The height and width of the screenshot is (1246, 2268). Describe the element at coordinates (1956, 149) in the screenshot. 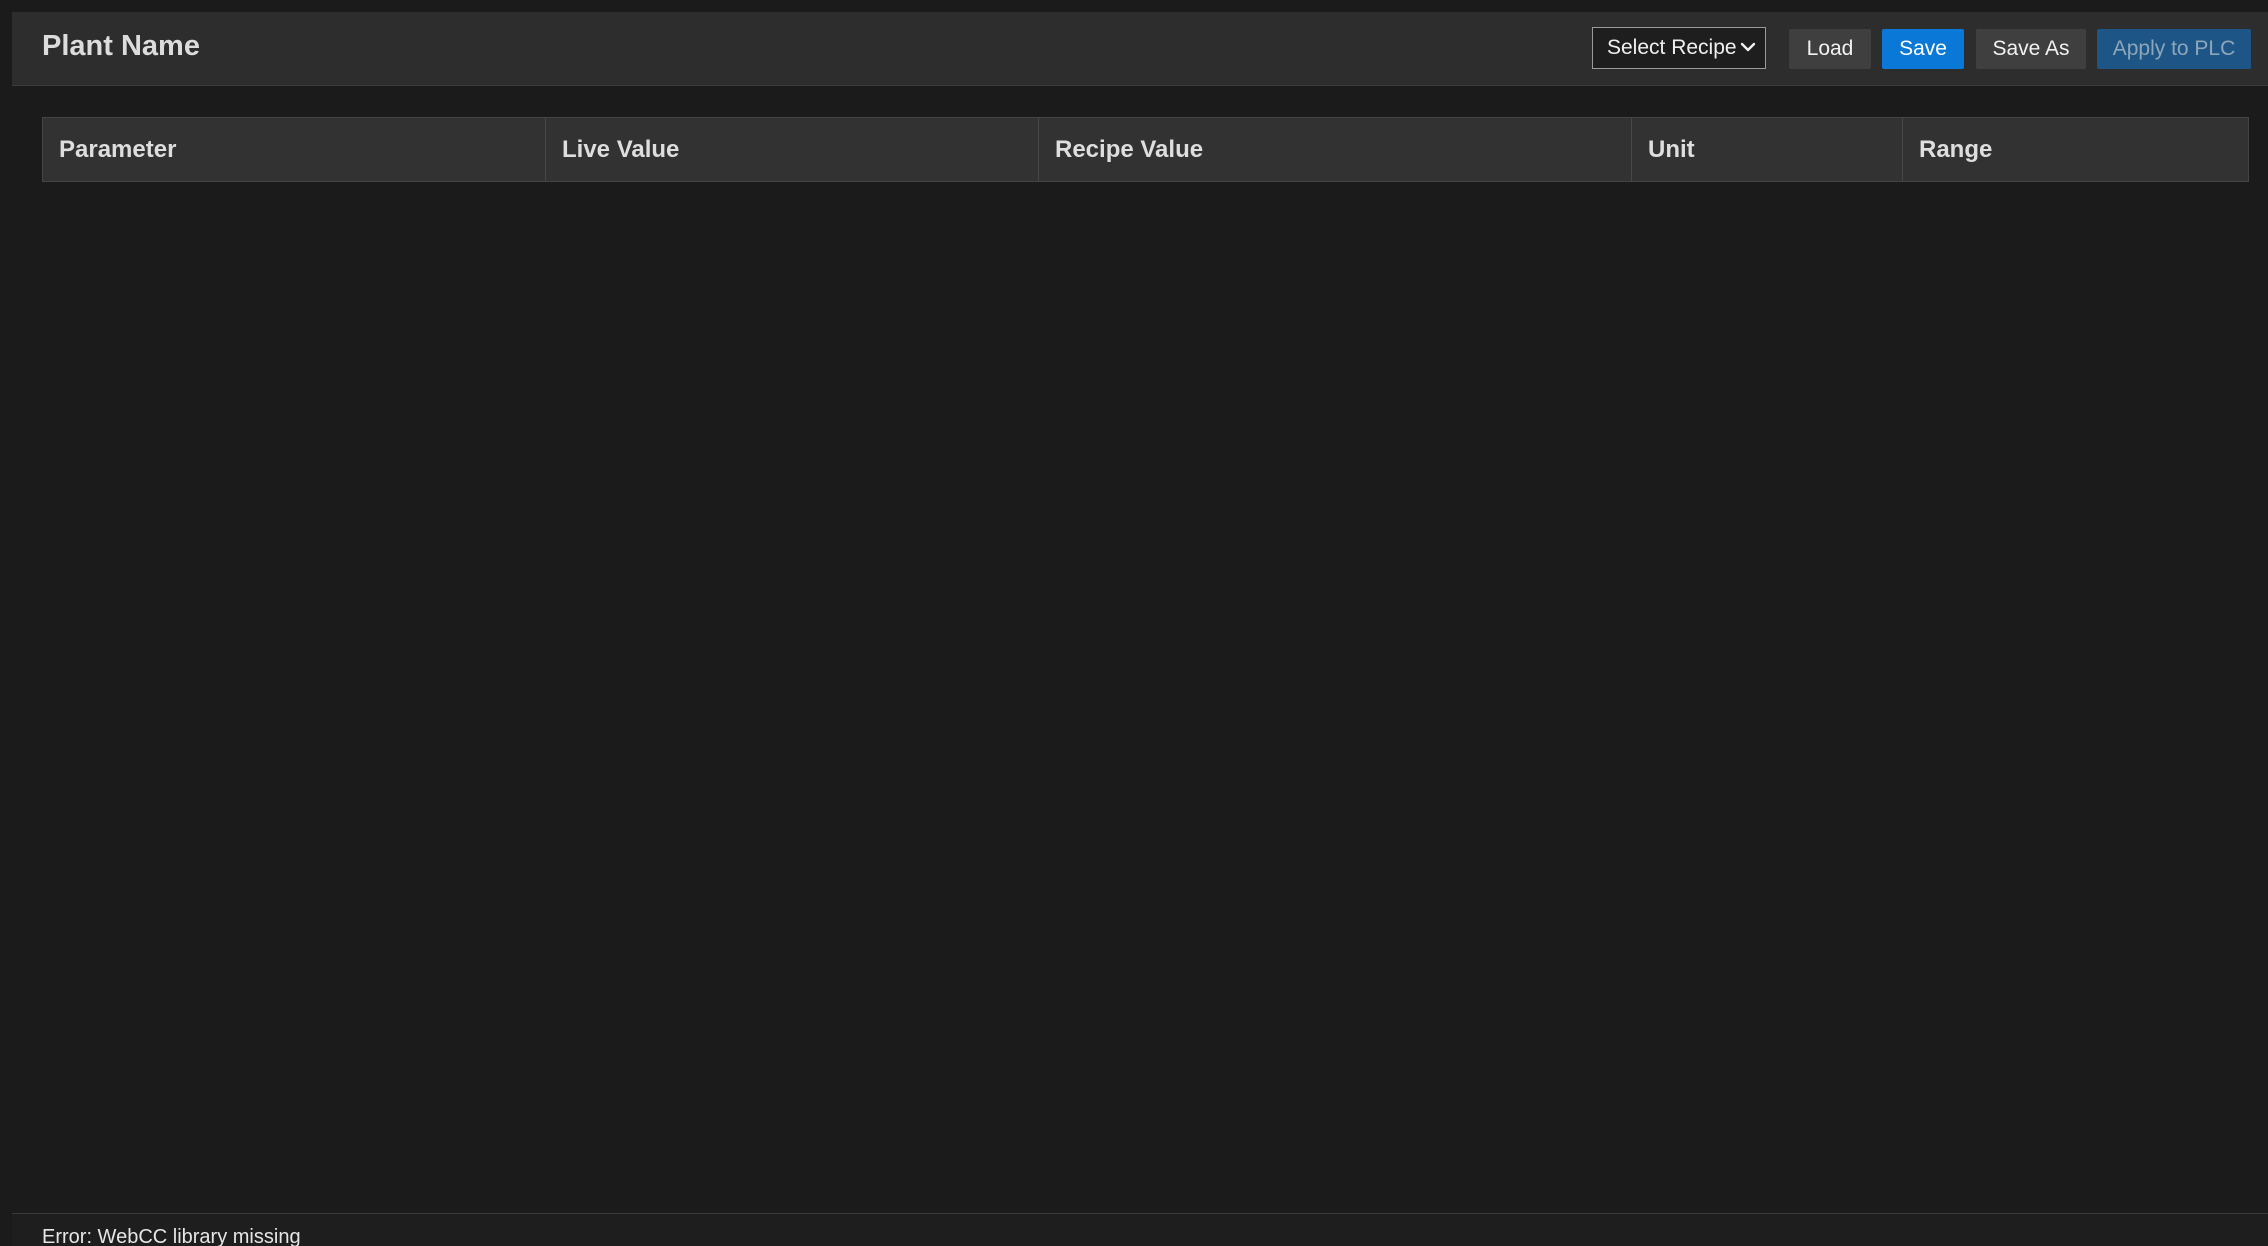

I see `column-header-range: Range` at that location.